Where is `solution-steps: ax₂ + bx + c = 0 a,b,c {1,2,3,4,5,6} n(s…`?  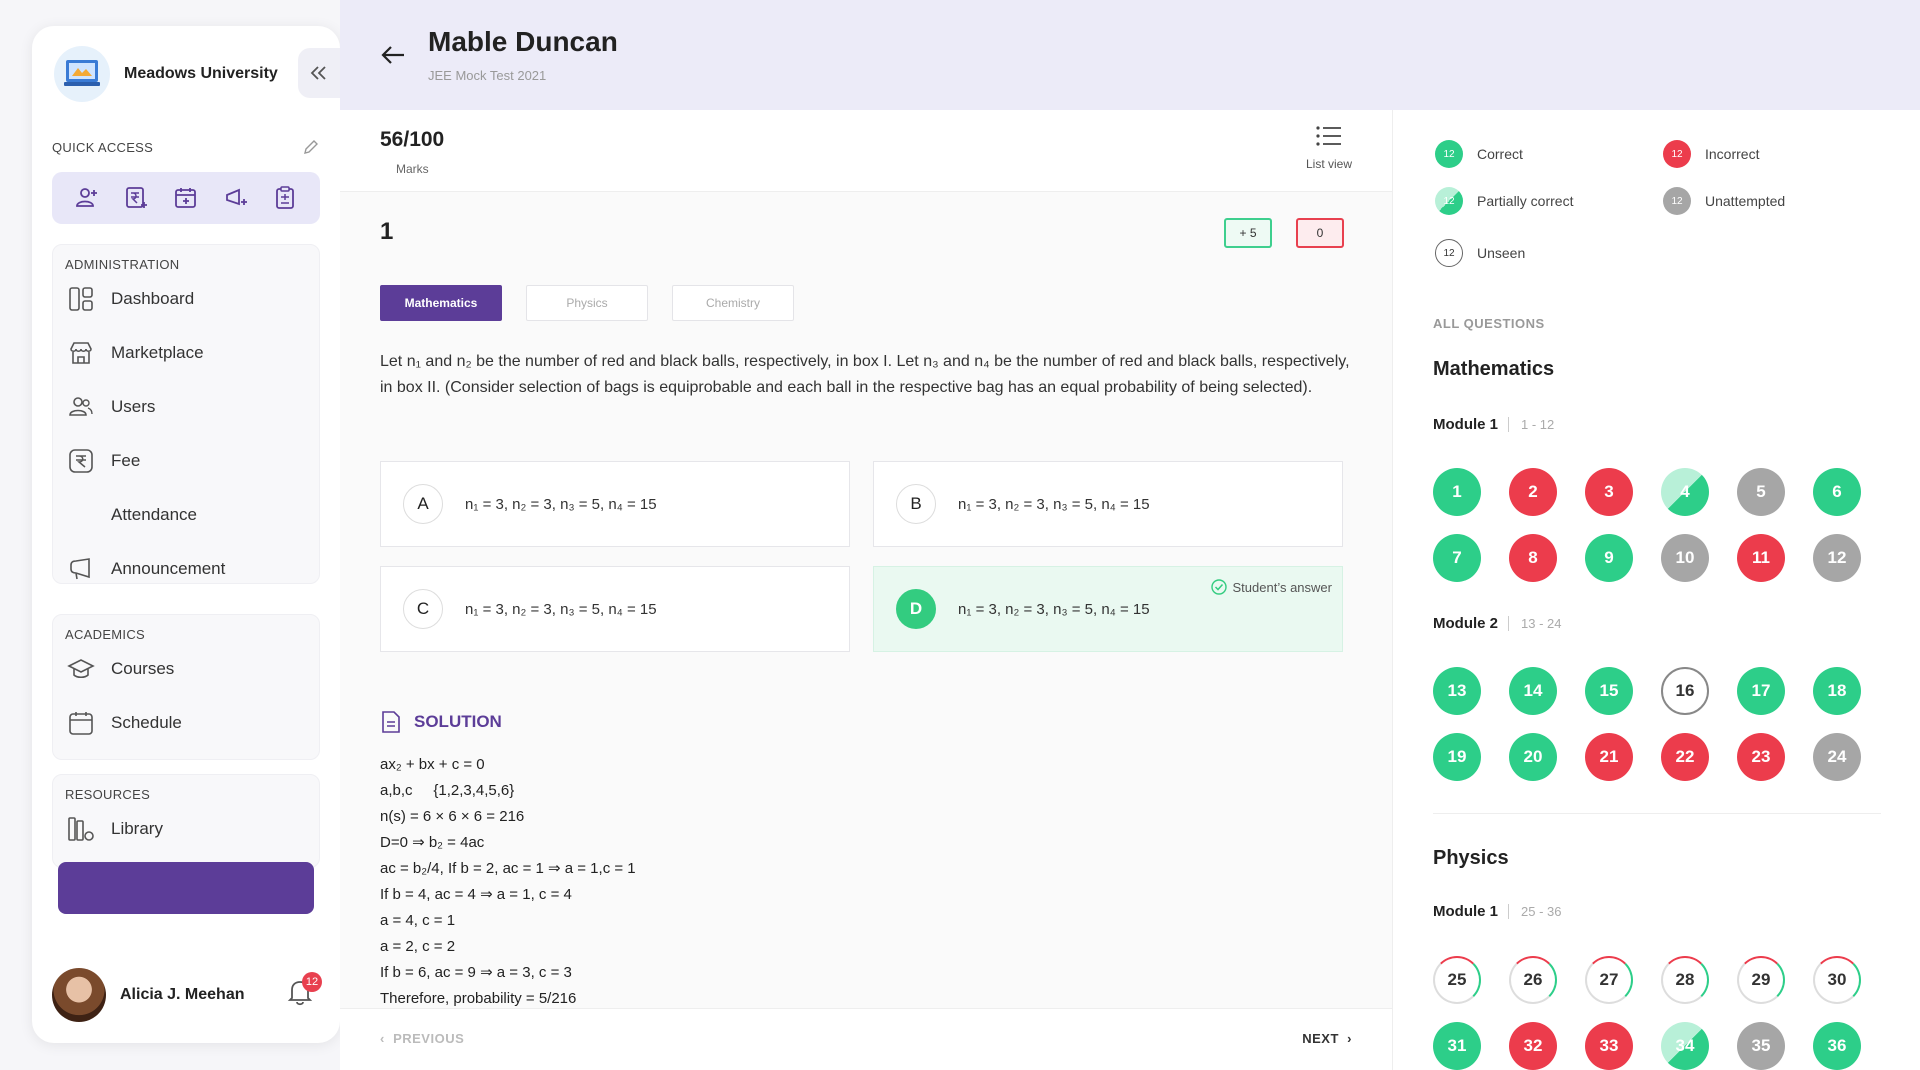 solution-steps: ax₂ + bx + c = 0 a,b,c {1,2,3,4,5,6} n(s… is located at coordinates (508, 880).